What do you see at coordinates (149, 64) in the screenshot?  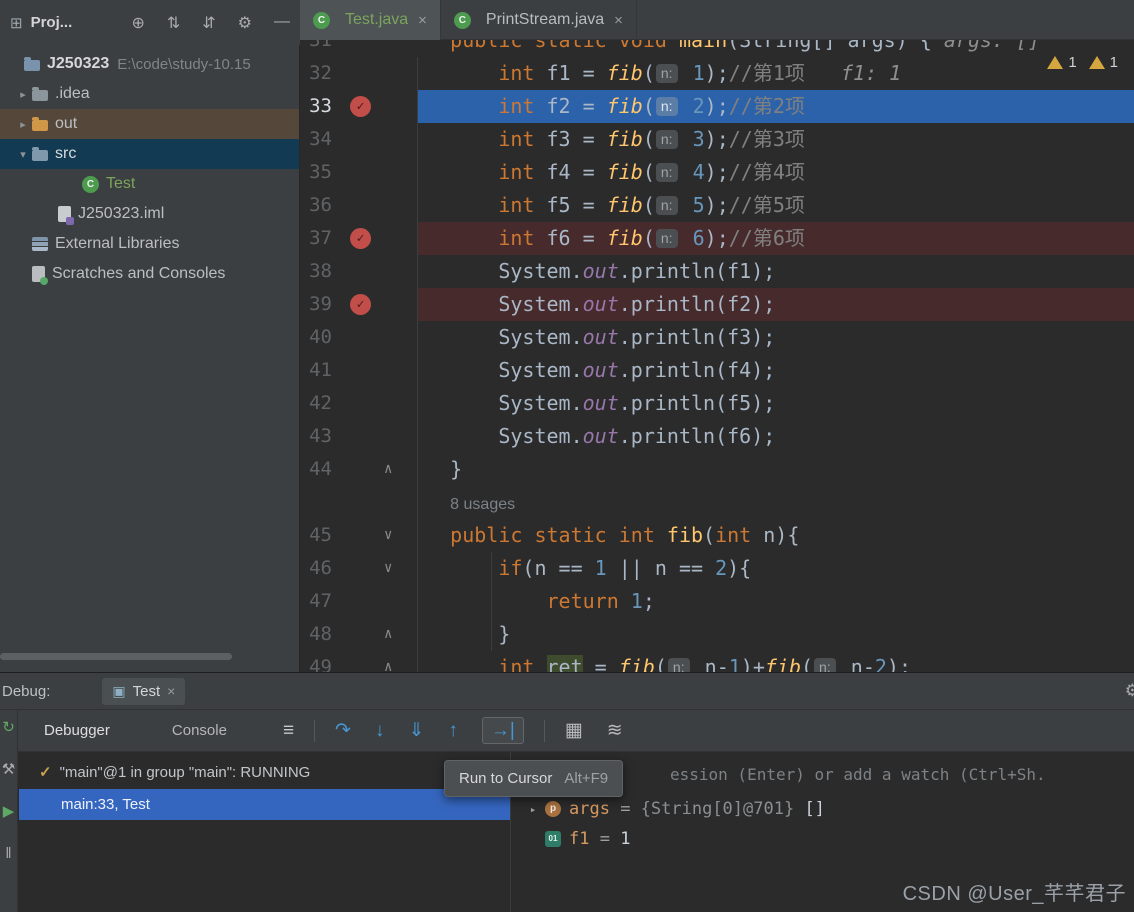 I see `tree-item-root: J250323 E:\code\study-10.15` at bounding box center [149, 64].